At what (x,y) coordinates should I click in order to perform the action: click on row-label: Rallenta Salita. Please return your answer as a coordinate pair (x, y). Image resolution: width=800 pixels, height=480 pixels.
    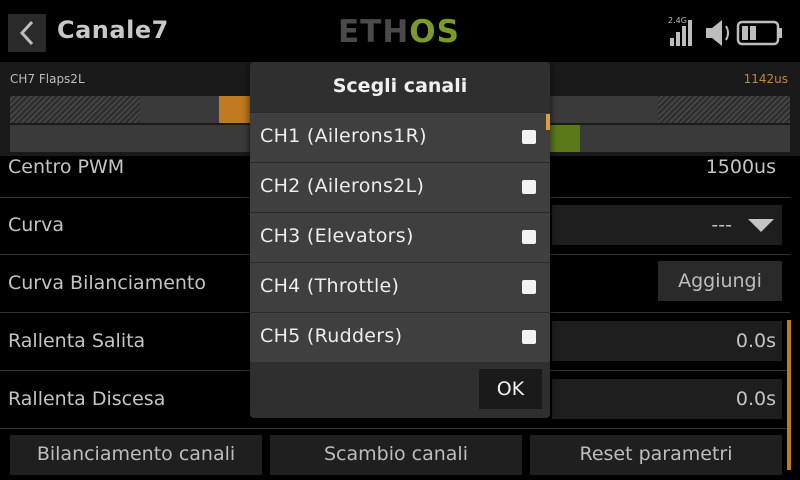
    Looking at the image, I should click on (77, 341).